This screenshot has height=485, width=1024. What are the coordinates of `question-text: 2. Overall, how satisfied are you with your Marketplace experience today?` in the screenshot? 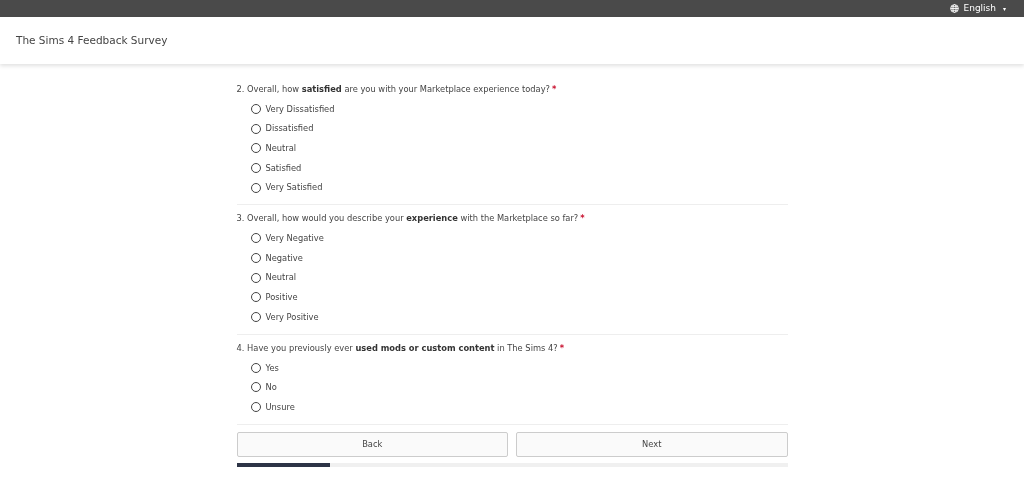 It's located at (393, 89).